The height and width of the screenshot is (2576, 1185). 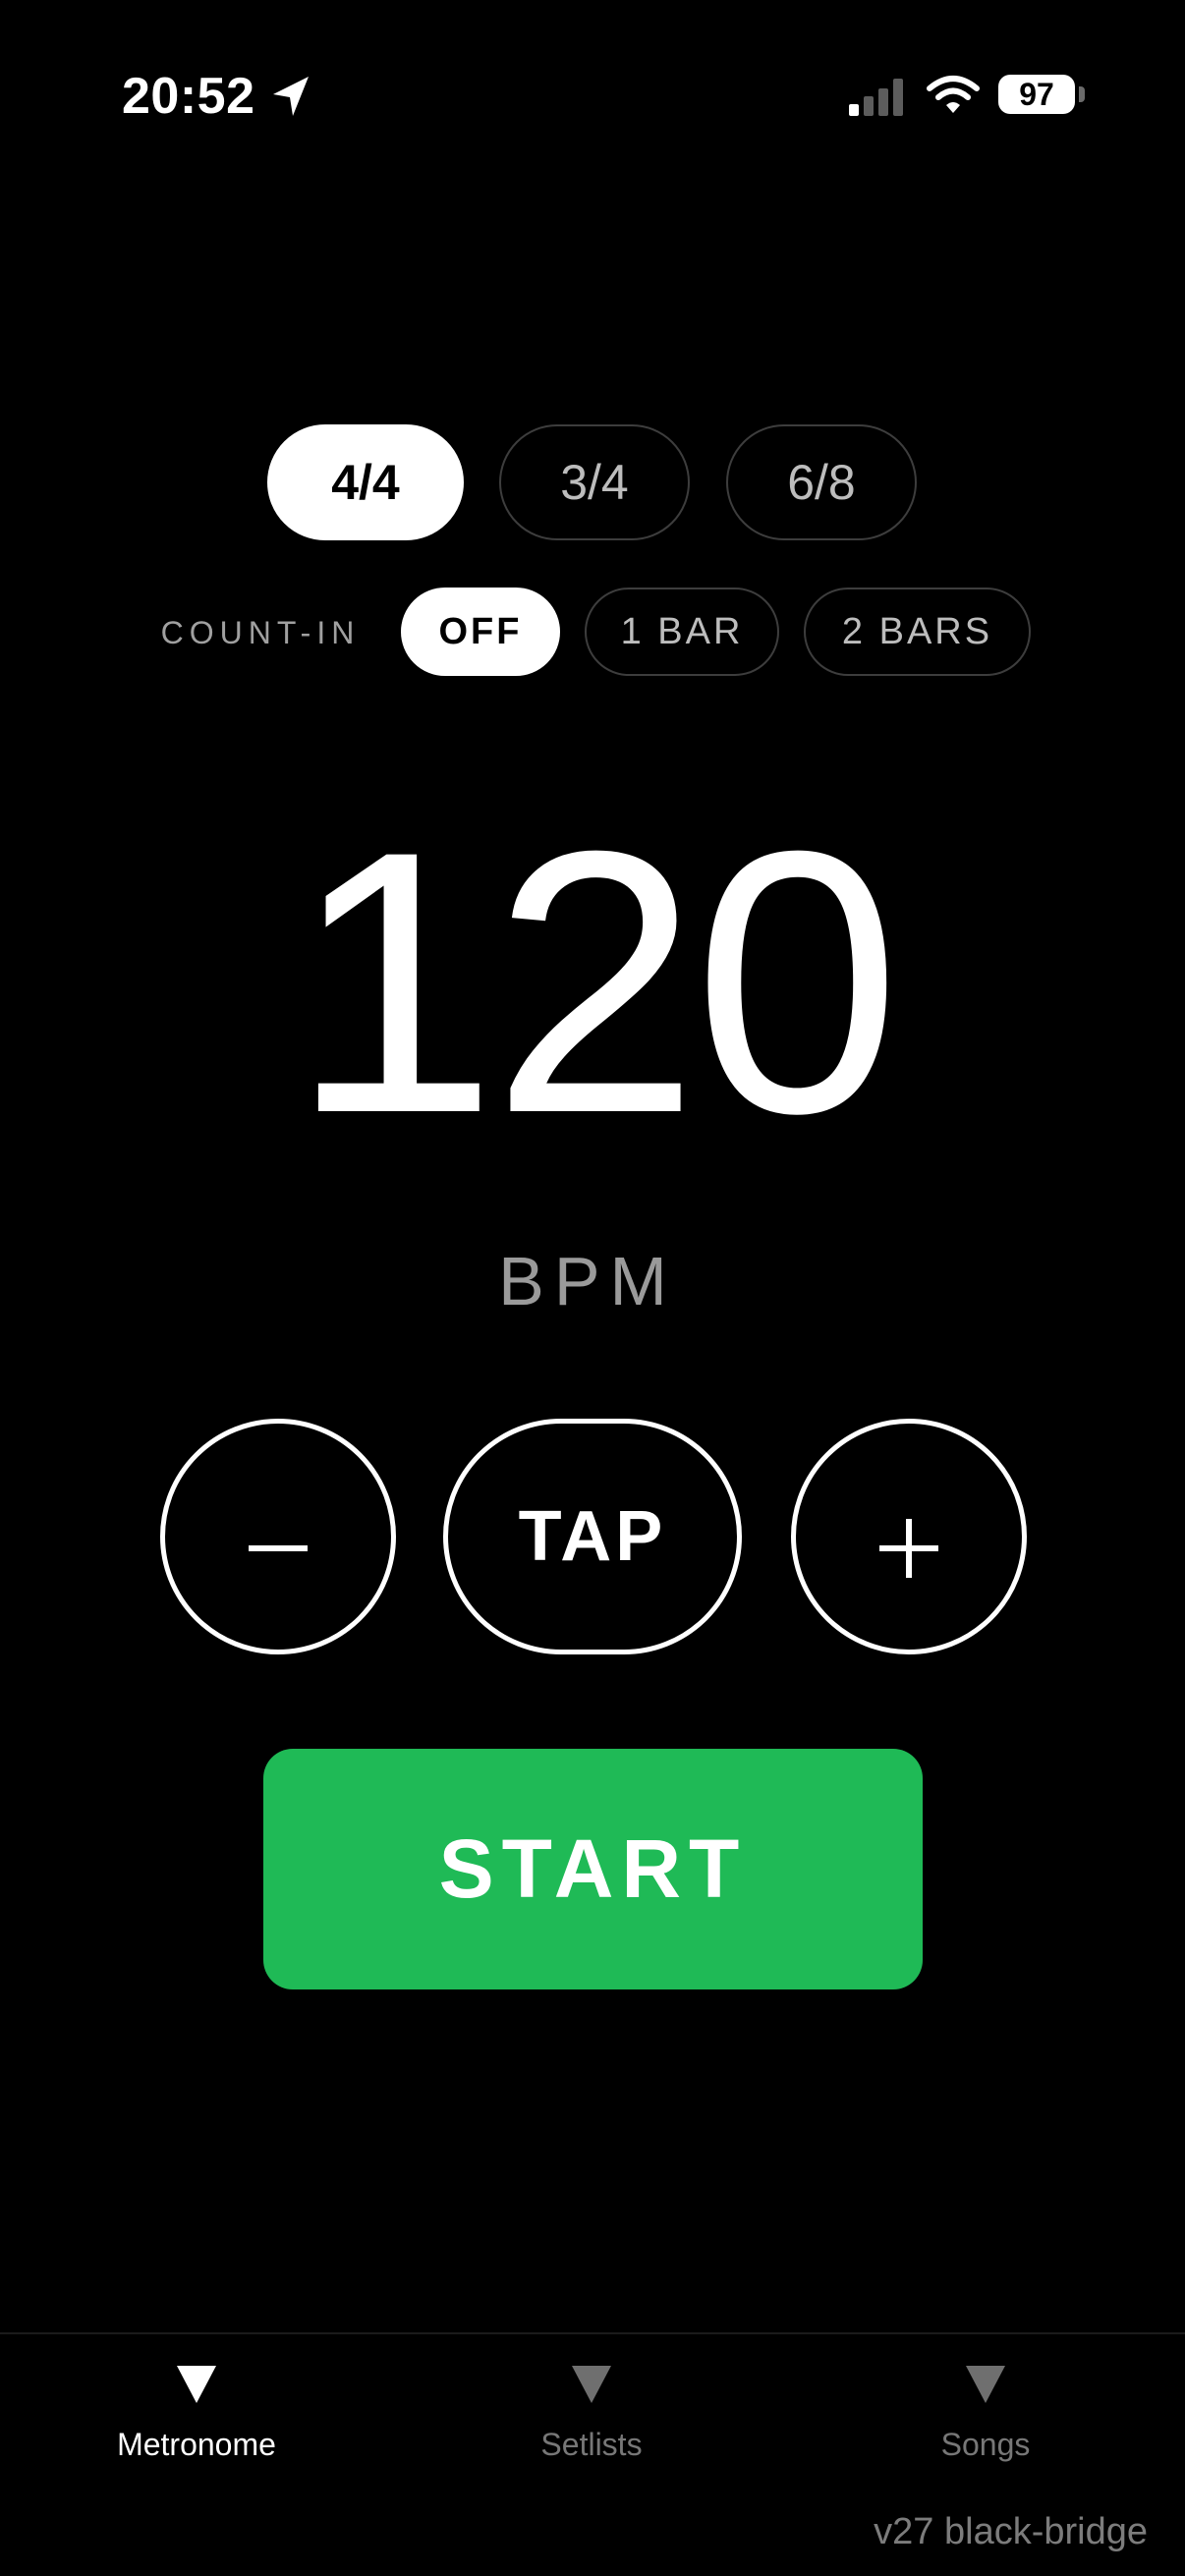 What do you see at coordinates (592, 2333) in the screenshot?
I see `tab-bar-divider` at bounding box center [592, 2333].